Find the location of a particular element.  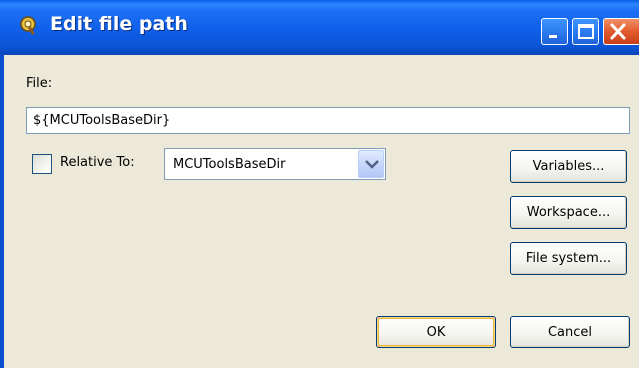

maximize-button is located at coordinates (585, 31).